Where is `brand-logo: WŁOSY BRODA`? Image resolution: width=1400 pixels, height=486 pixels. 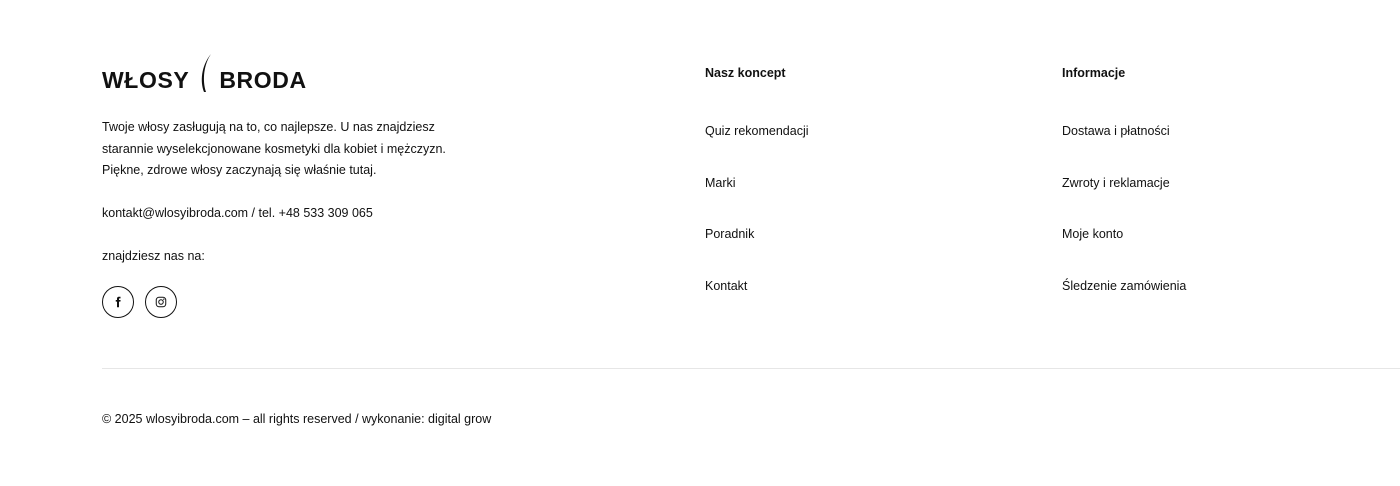
brand-logo: WŁOSY BRODA is located at coordinates (204, 73).